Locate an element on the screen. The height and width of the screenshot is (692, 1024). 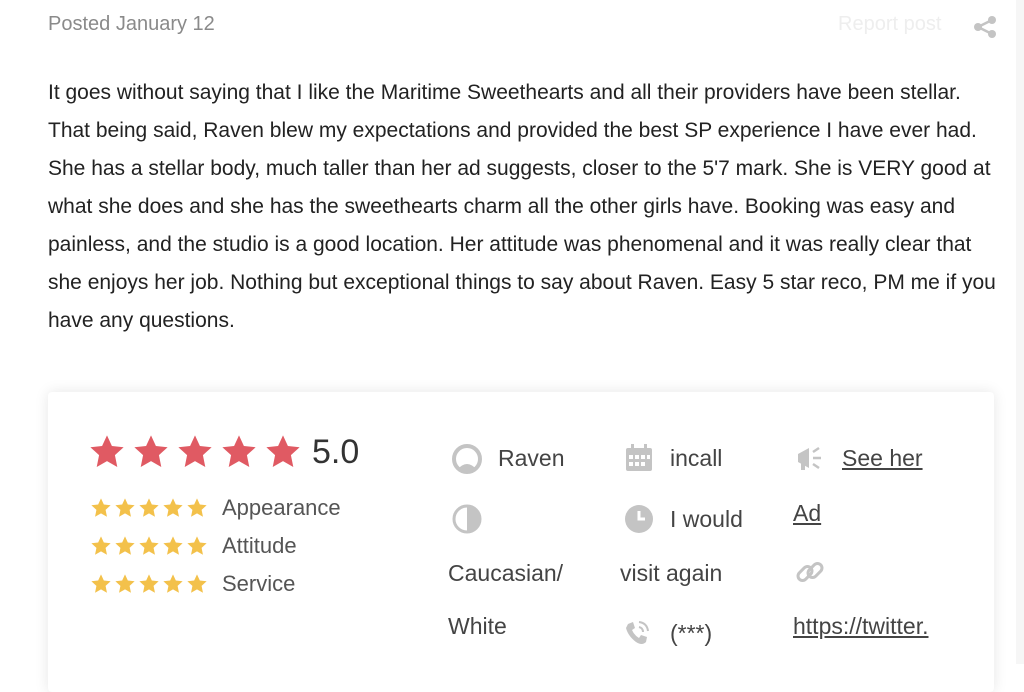
appearance-stars is located at coordinates (150, 508).